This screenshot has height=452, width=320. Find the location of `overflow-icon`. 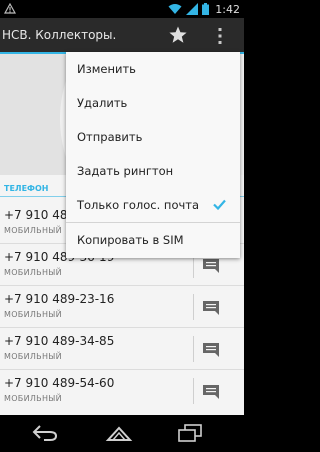

overflow-icon is located at coordinates (220, 36).